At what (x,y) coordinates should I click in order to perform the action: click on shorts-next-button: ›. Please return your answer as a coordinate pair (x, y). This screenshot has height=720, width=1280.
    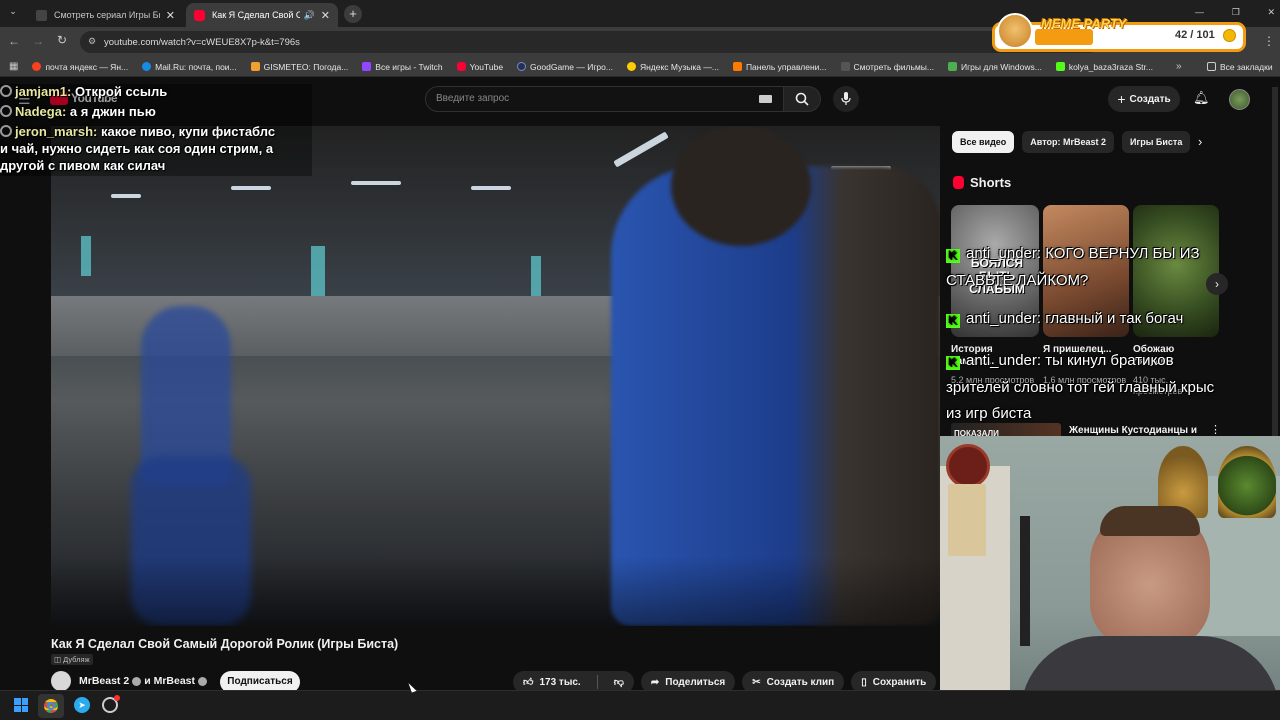
    Looking at the image, I should click on (1217, 284).